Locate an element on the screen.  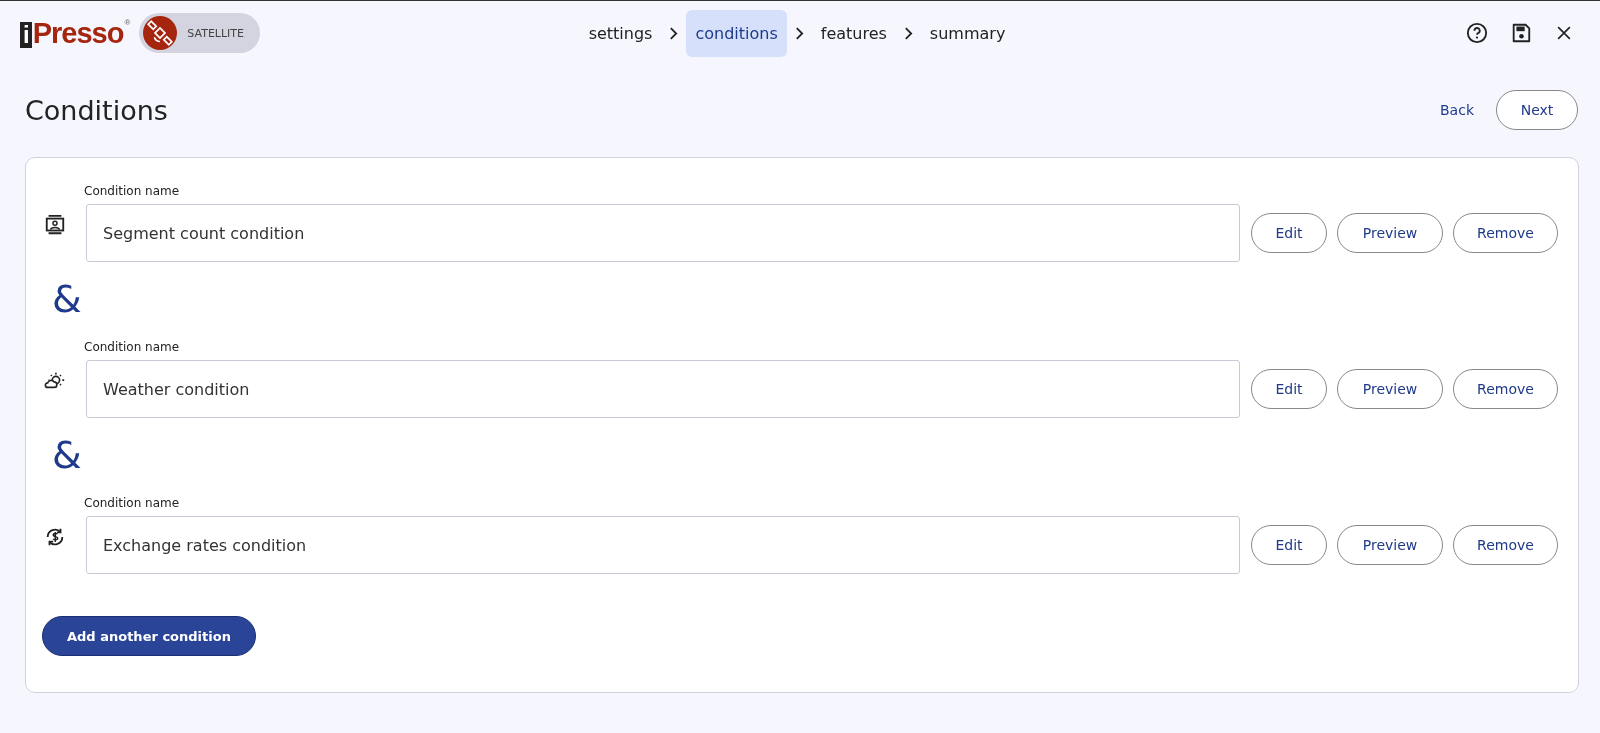
mode-badge: SATELLITE is located at coordinates (199, 33).